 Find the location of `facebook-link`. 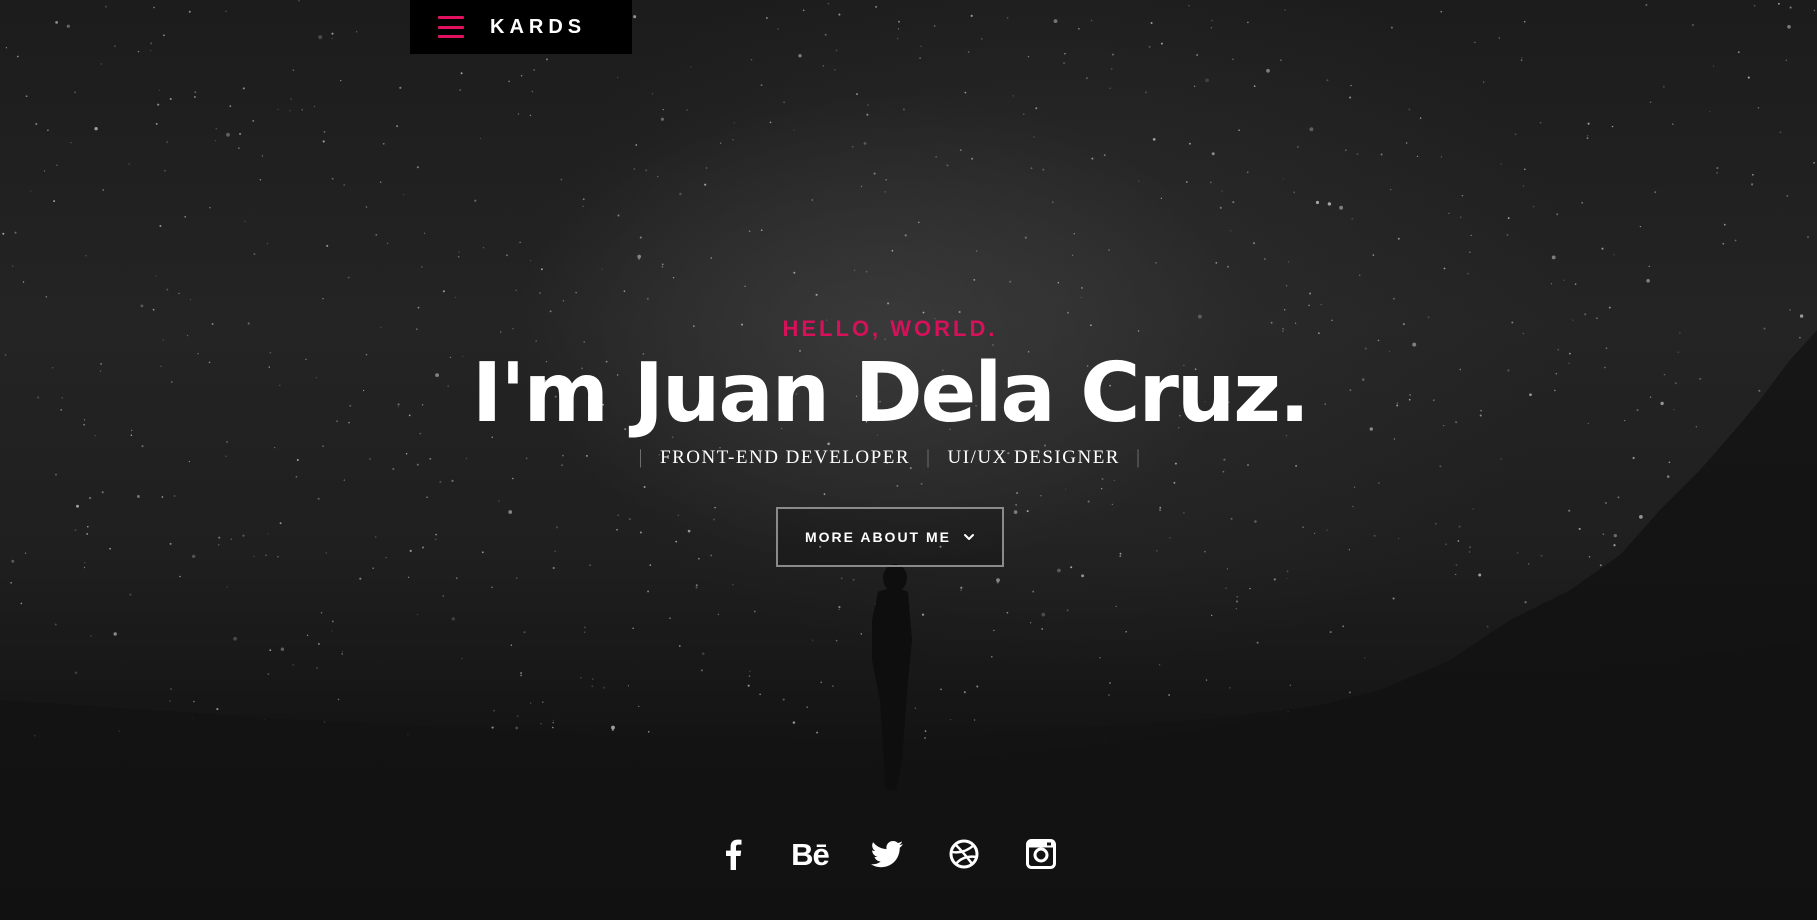

facebook-link is located at coordinates (733, 854).